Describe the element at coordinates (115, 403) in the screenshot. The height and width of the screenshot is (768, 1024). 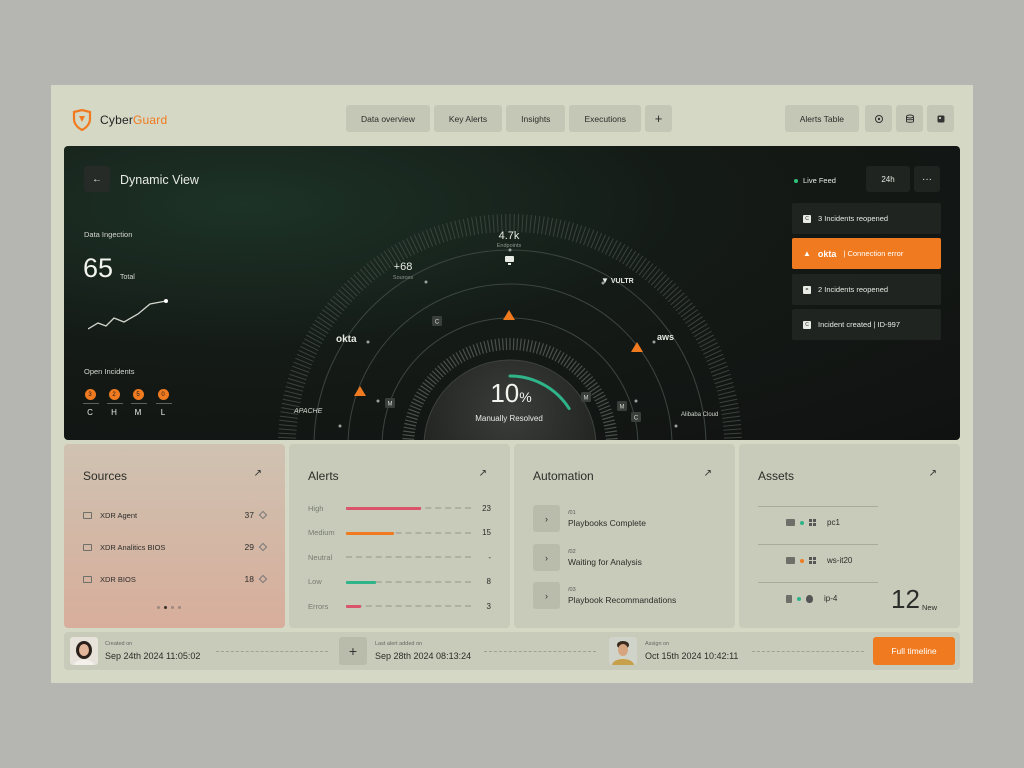
I see `severity-high: 2 H` at that location.